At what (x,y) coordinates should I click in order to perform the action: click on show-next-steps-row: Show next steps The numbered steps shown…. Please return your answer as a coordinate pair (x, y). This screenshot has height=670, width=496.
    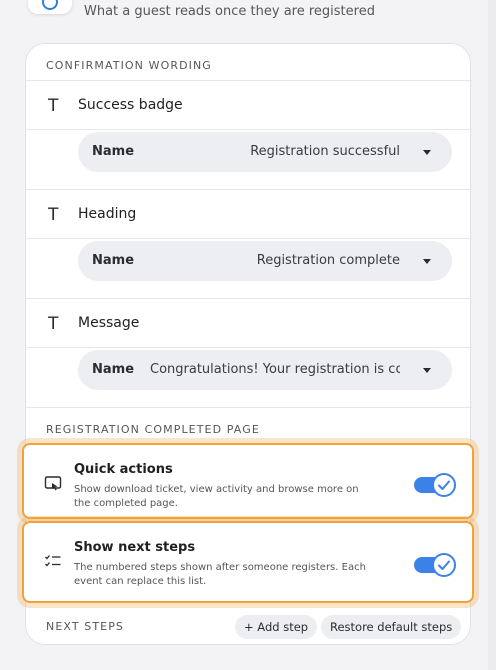
    Looking at the image, I should click on (248, 562).